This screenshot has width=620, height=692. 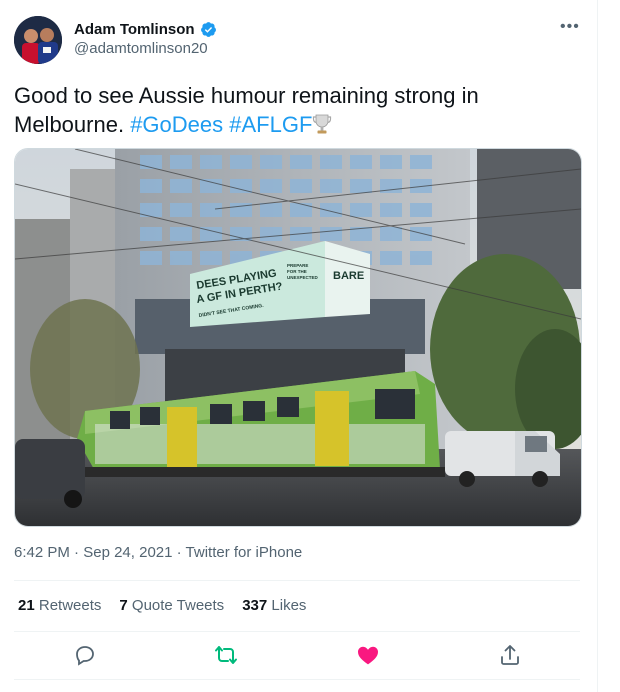 I want to click on likes-stat: 337 Likes, so click(x=274, y=605).